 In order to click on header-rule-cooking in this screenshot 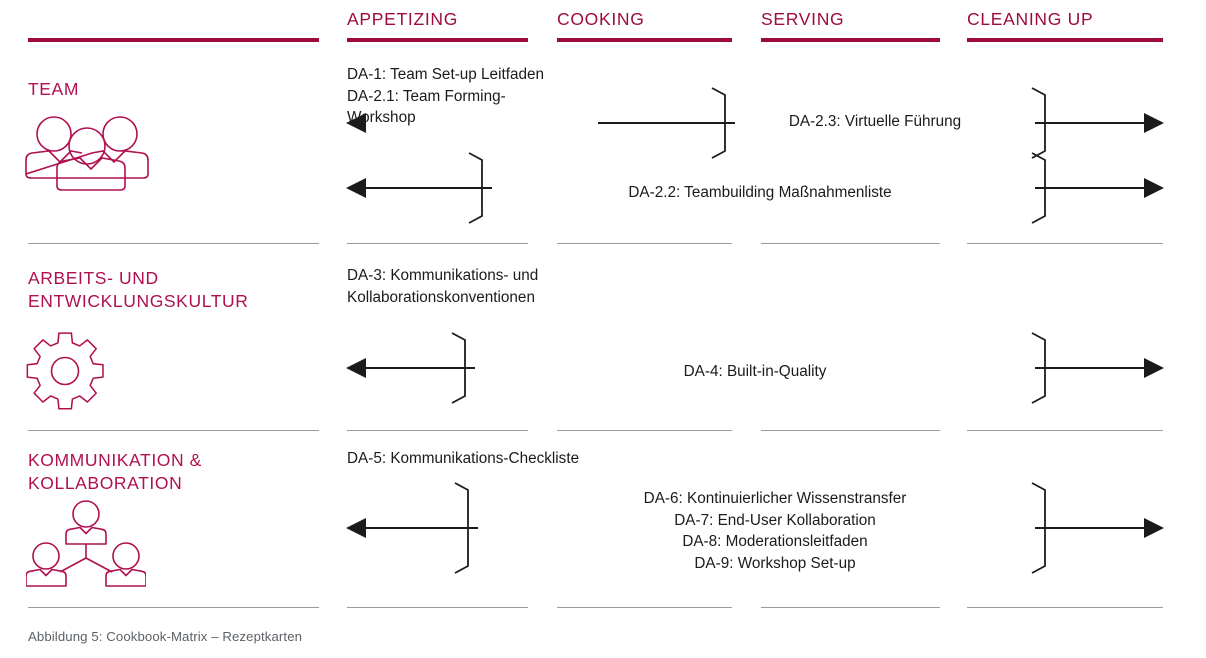, I will do `click(644, 40)`.